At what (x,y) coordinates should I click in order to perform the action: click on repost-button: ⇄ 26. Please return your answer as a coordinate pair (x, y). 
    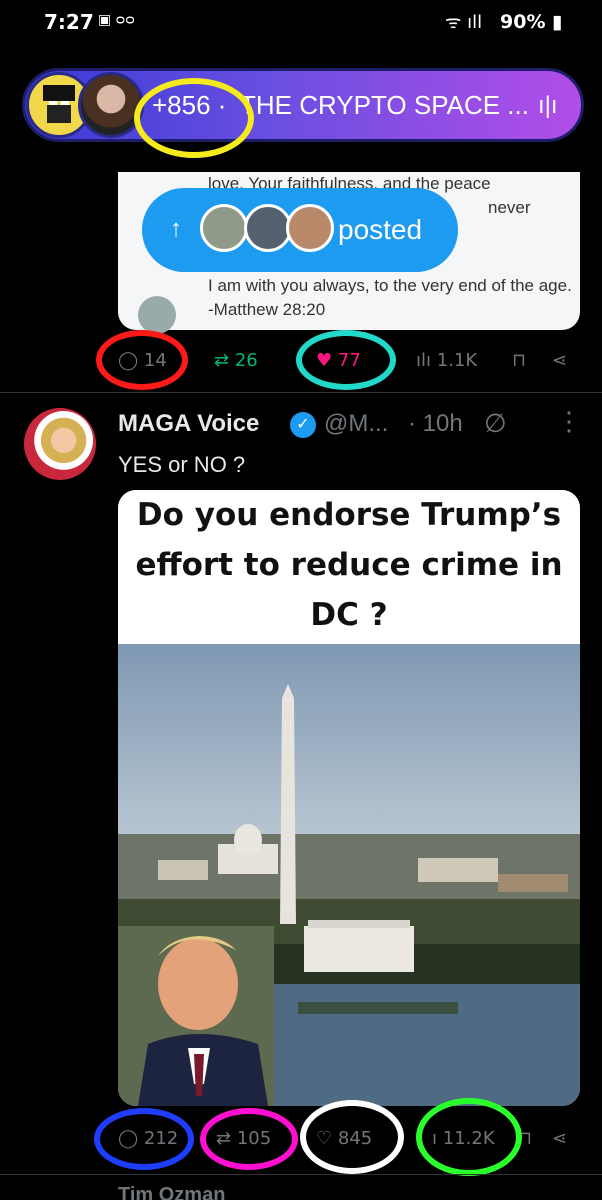
    Looking at the image, I should click on (236, 360).